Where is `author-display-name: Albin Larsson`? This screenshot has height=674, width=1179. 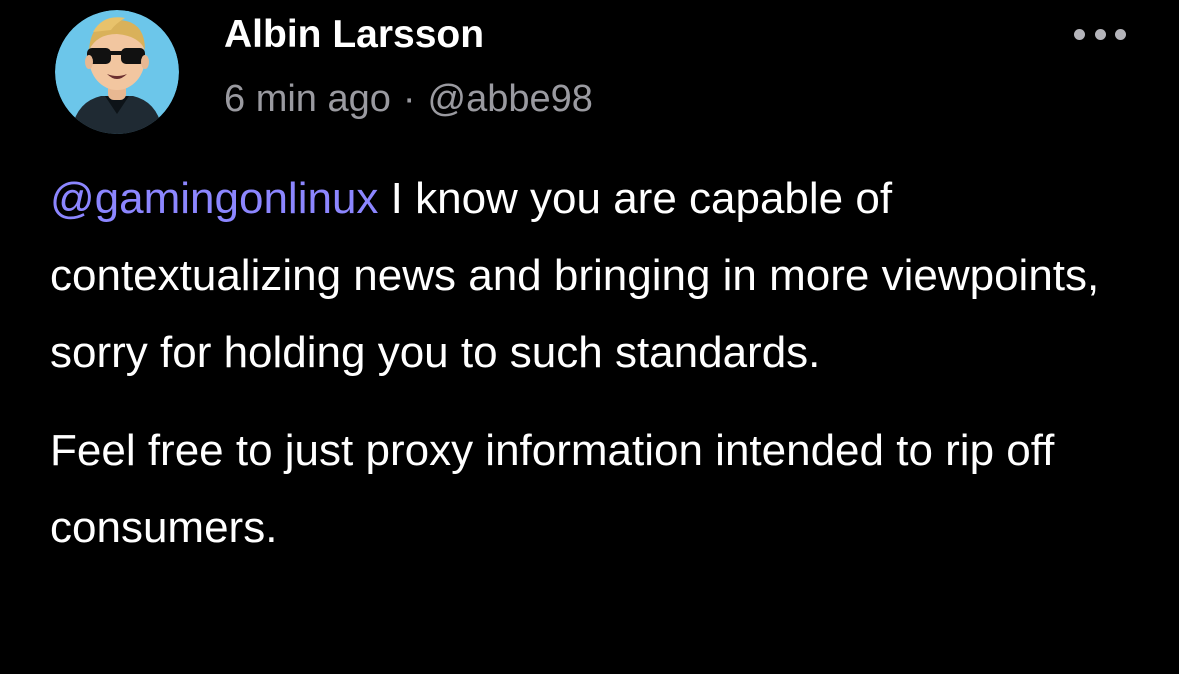 author-display-name: Albin Larsson is located at coordinates (354, 35).